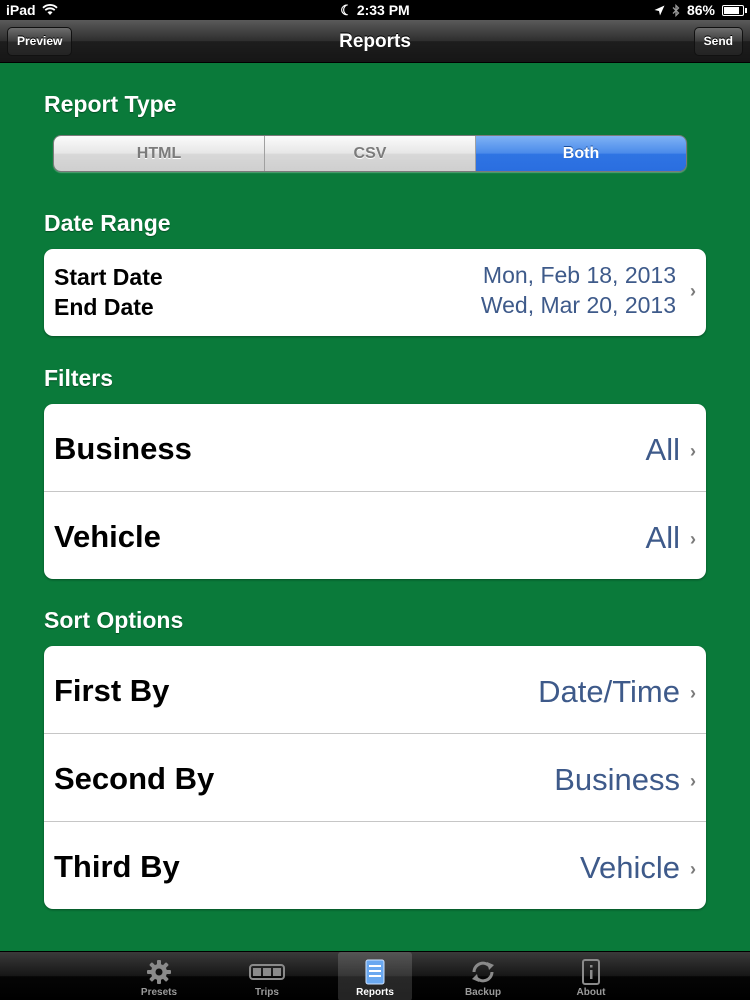 This screenshot has width=750, height=1000. I want to click on battery-percent: 86%, so click(700, 10).